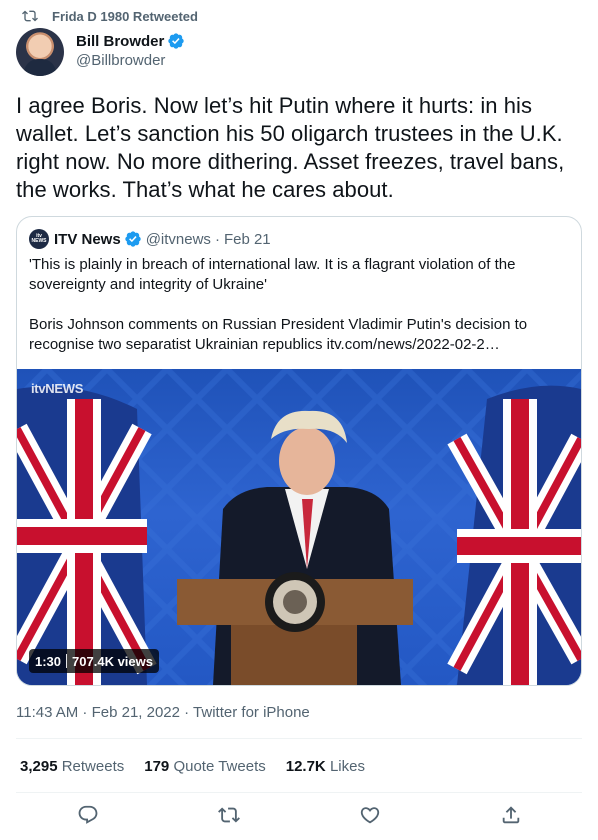  I want to click on like-button, so click(370, 815).